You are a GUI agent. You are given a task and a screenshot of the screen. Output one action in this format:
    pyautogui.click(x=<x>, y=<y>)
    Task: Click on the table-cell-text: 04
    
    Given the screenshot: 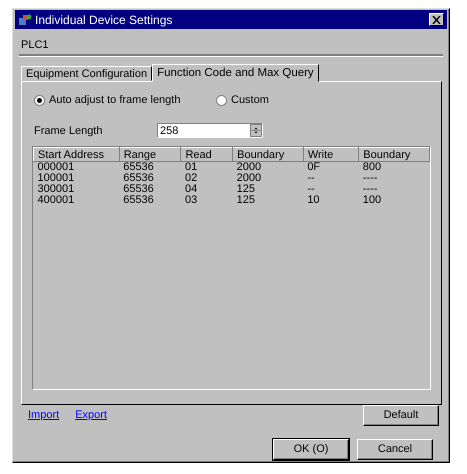 What is the action you would take?
    pyautogui.click(x=191, y=189)
    